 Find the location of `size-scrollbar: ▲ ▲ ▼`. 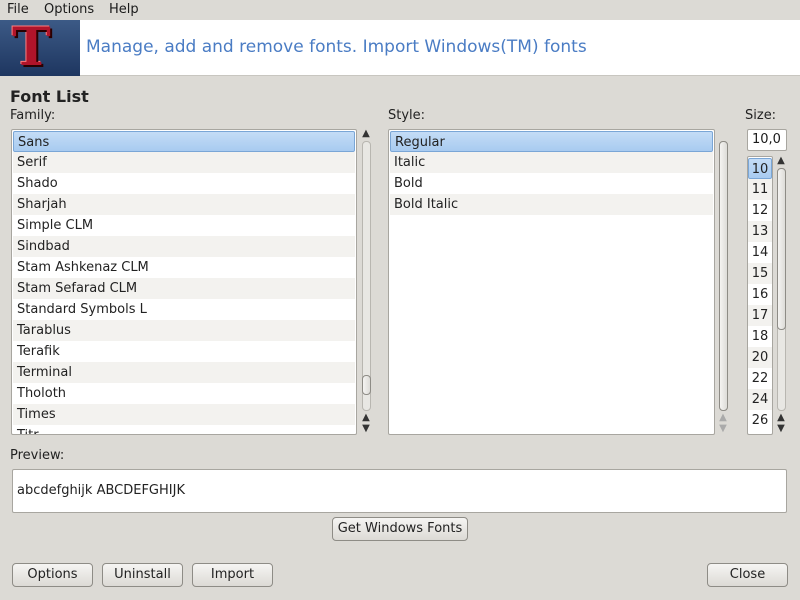

size-scrollbar: ▲ ▲ ▼ is located at coordinates (782, 295).